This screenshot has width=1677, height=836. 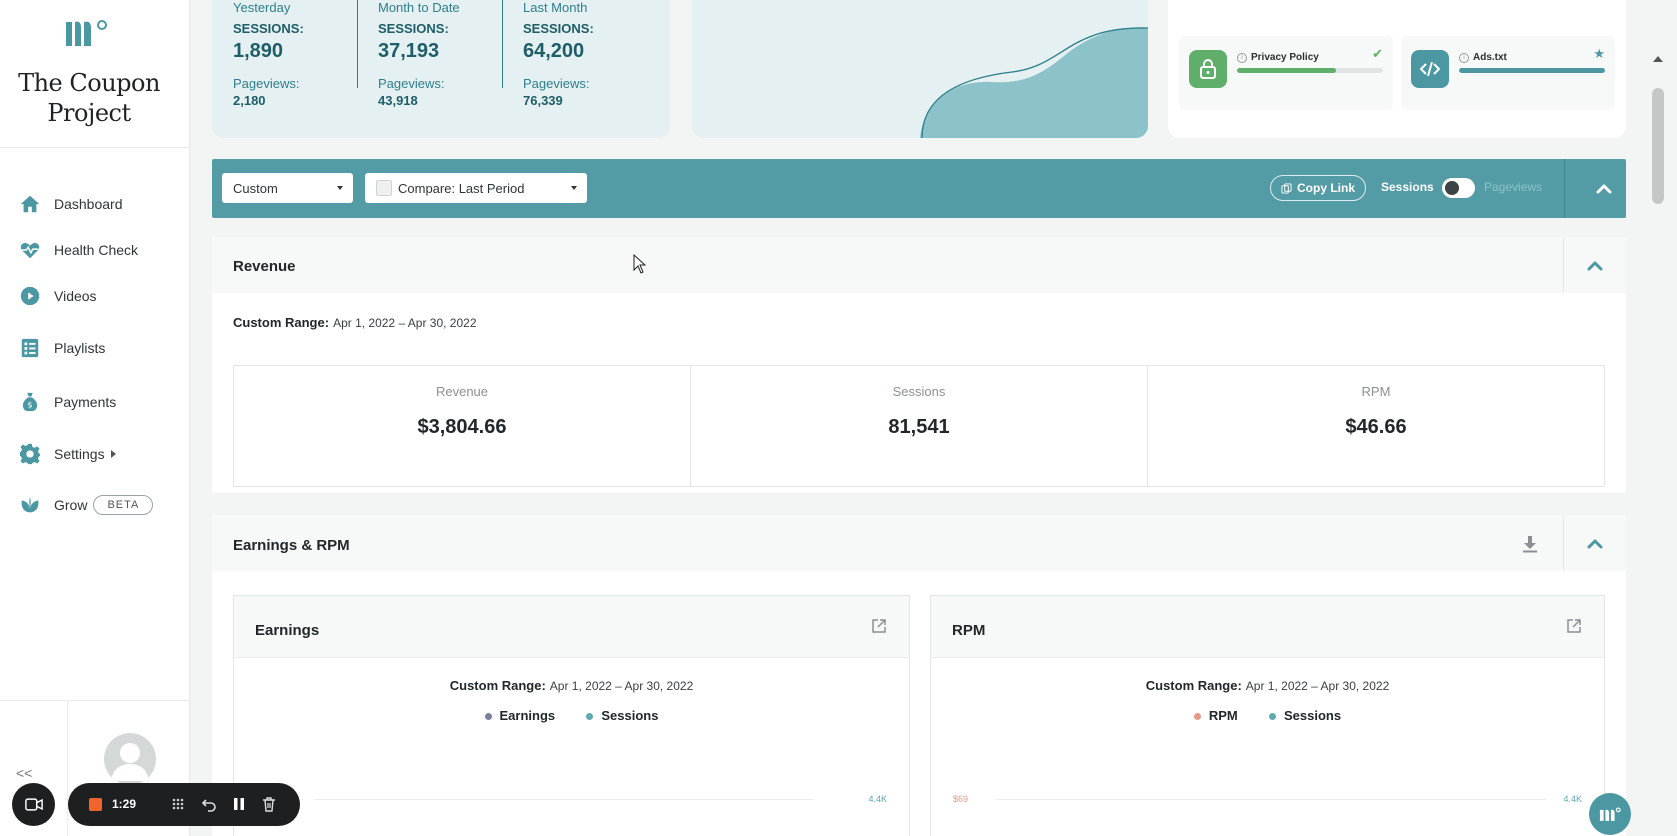 I want to click on privacy-policy-tile: i Privacy Policy ✔, so click(x=1286, y=73).